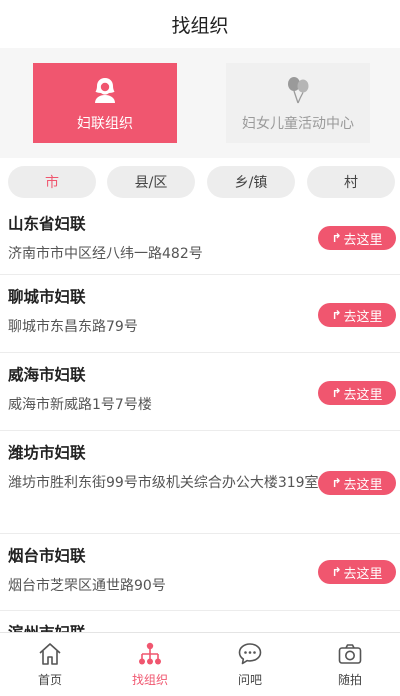 This screenshot has width=400, height=696. What do you see at coordinates (298, 90) in the screenshot?
I see `balloon-icon` at bounding box center [298, 90].